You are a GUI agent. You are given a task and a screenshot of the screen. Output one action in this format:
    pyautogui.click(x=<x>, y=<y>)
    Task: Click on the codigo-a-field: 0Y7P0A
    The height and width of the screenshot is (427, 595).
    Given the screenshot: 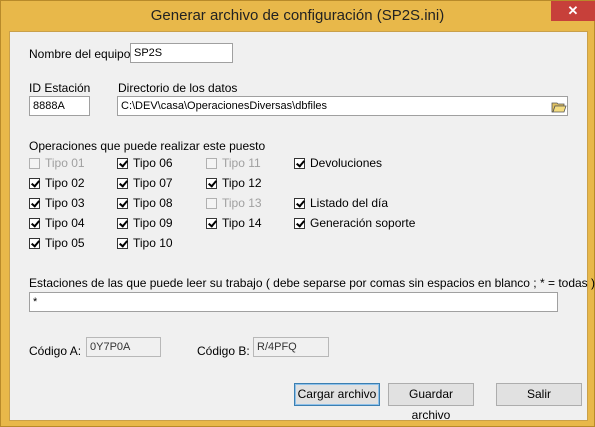 What is the action you would take?
    pyautogui.click(x=123, y=347)
    